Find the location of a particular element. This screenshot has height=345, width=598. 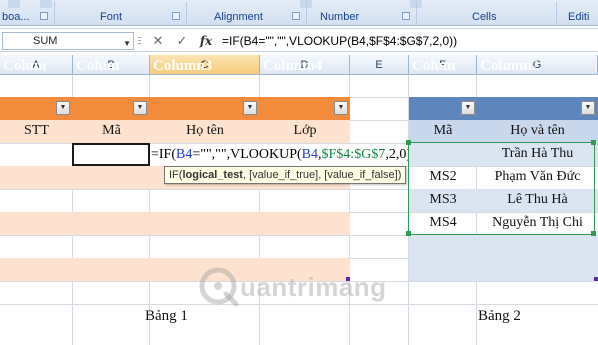

active-cell-b4 is located at coordinates (111, 154).